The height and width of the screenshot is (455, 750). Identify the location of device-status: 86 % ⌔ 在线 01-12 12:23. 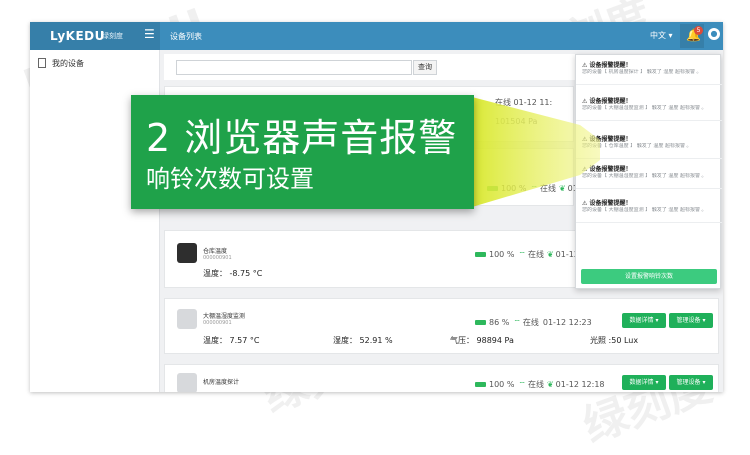
(533, 322).